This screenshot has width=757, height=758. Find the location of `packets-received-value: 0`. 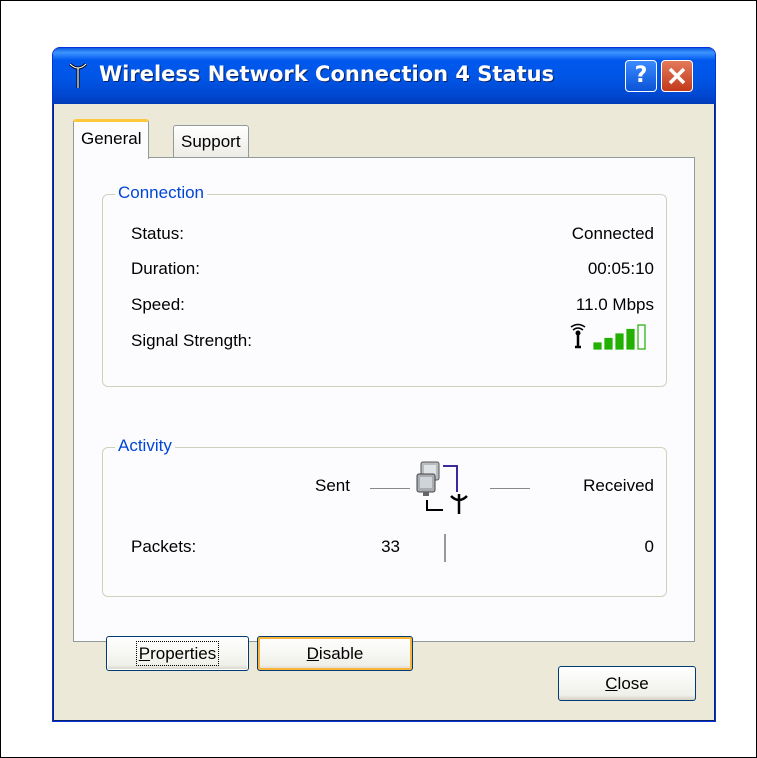

packets-received-value: 0 is located at coordinates (649, 546).